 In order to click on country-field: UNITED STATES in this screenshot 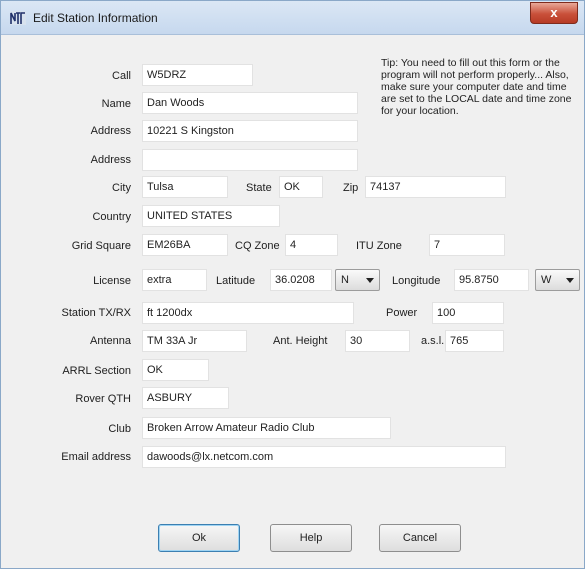, I will do `click(211, 216)`.